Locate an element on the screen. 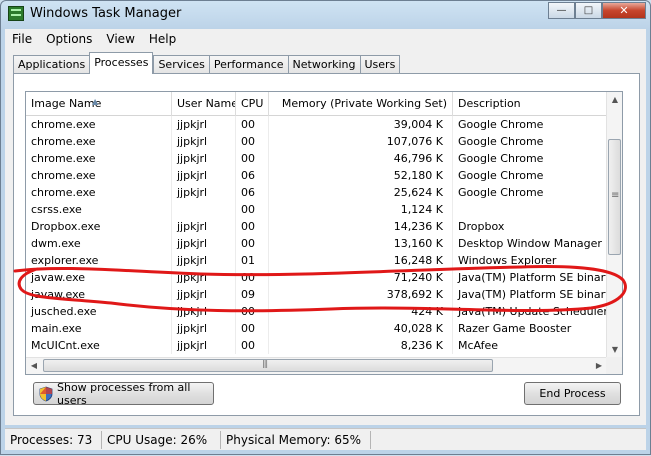 The image size is (651, 456). process-description-cell: Dropbox is located at coordinates (481, 226).